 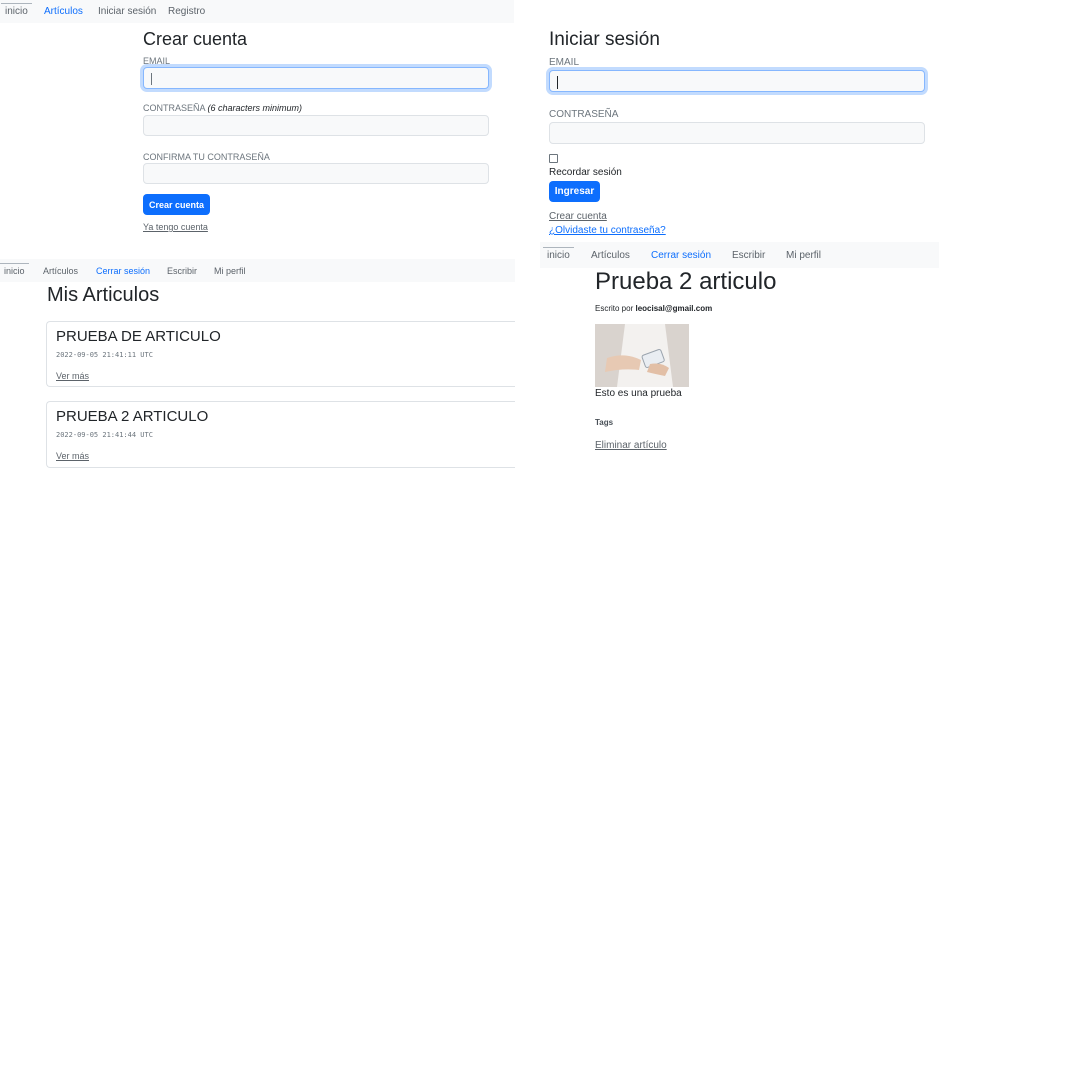 What do you see at coordinates (631, 445) in the screenshot?
I see `delete-article-link: Eliminar artículo` at bounding box center [631, 445].